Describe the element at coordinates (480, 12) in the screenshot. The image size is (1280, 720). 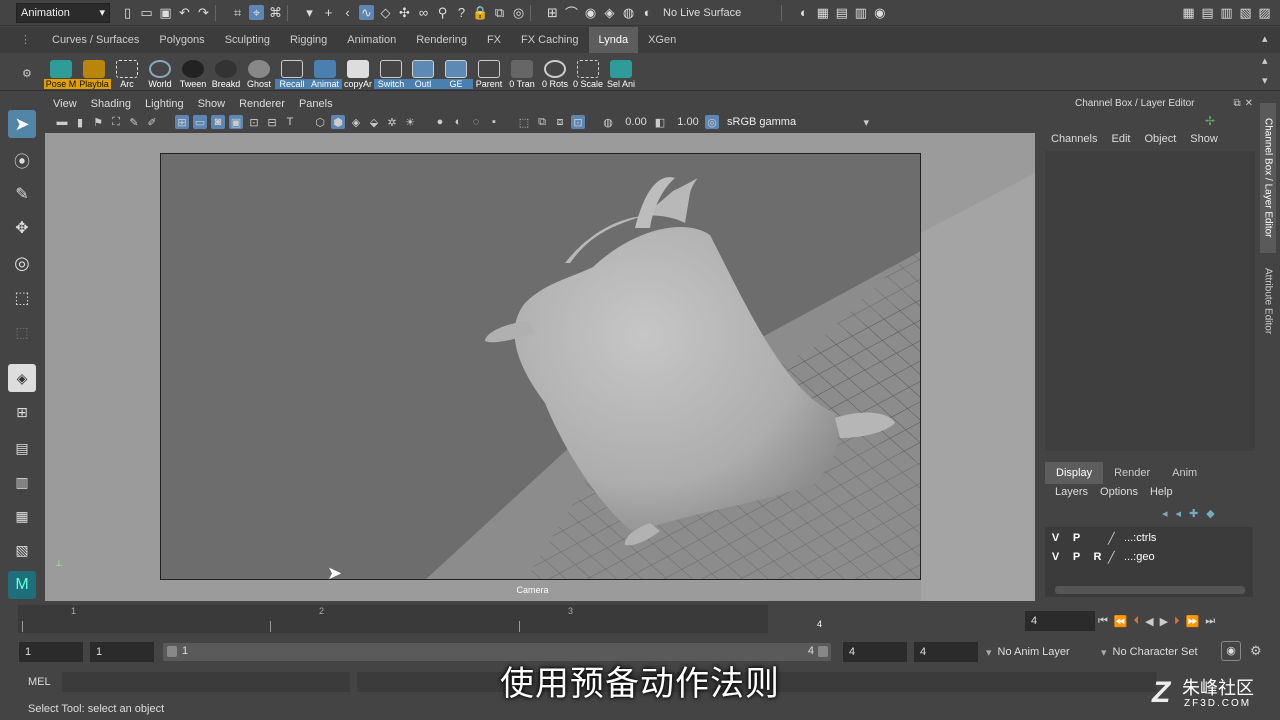
I see `lock-icon: 🔒` at that location.